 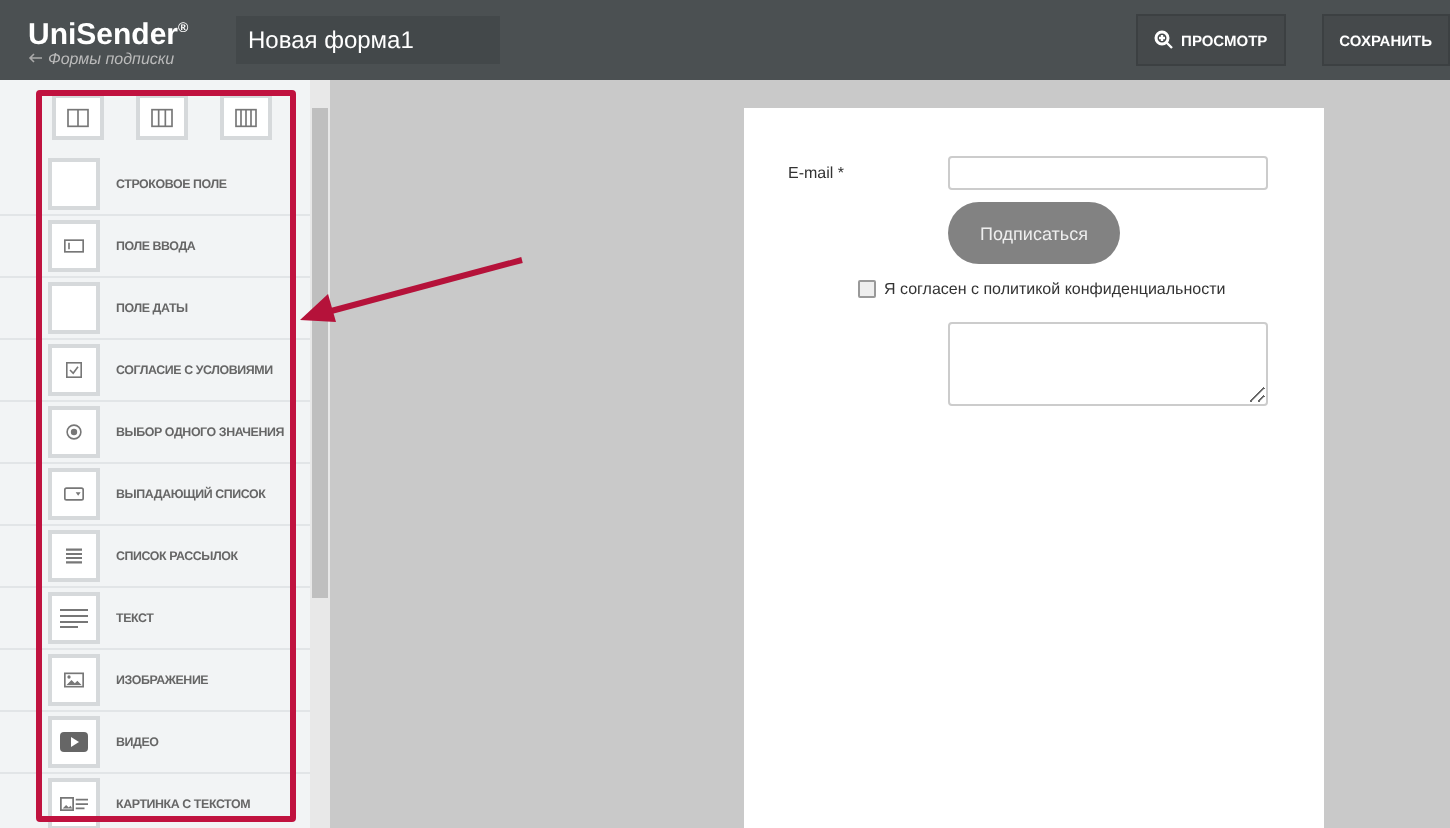 What do you see at coordinates (74, 370) in the screenshot?
I see `checkbox-icon` at bounding box center [74, 370].